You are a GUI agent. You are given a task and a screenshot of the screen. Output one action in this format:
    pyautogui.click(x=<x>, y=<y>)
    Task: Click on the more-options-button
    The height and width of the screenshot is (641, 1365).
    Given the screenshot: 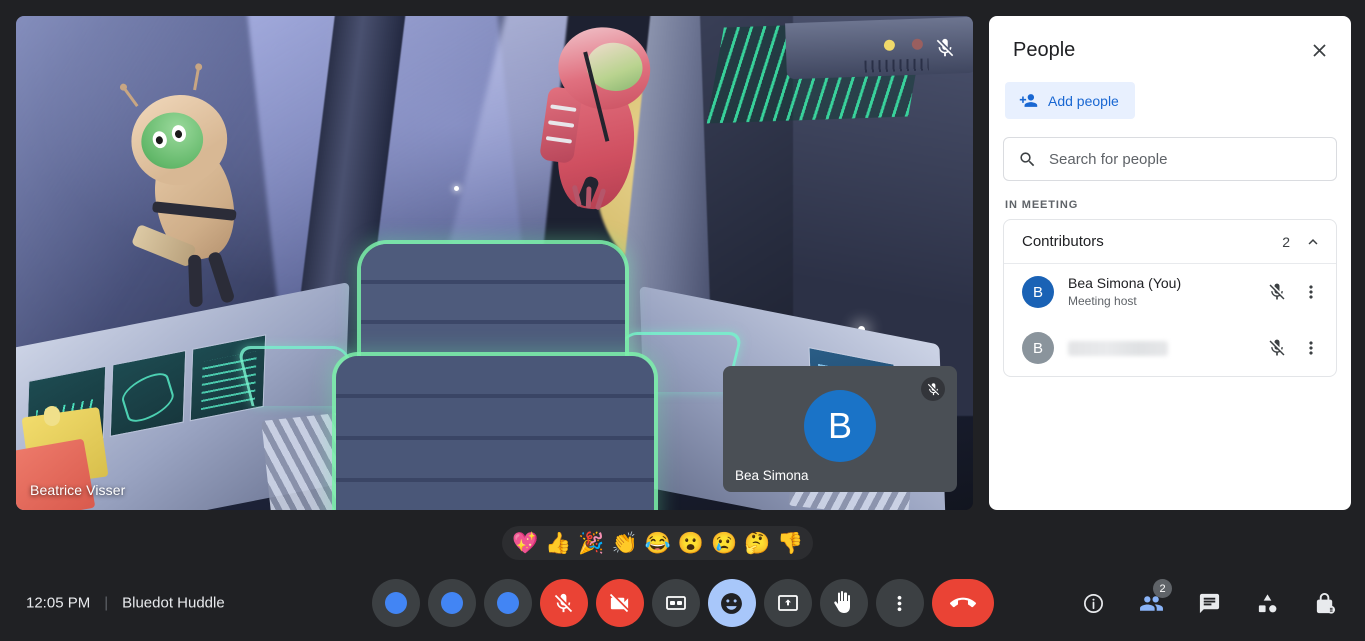 What is the action you would take?
    pyautogui.click(x=899, y=603)
    